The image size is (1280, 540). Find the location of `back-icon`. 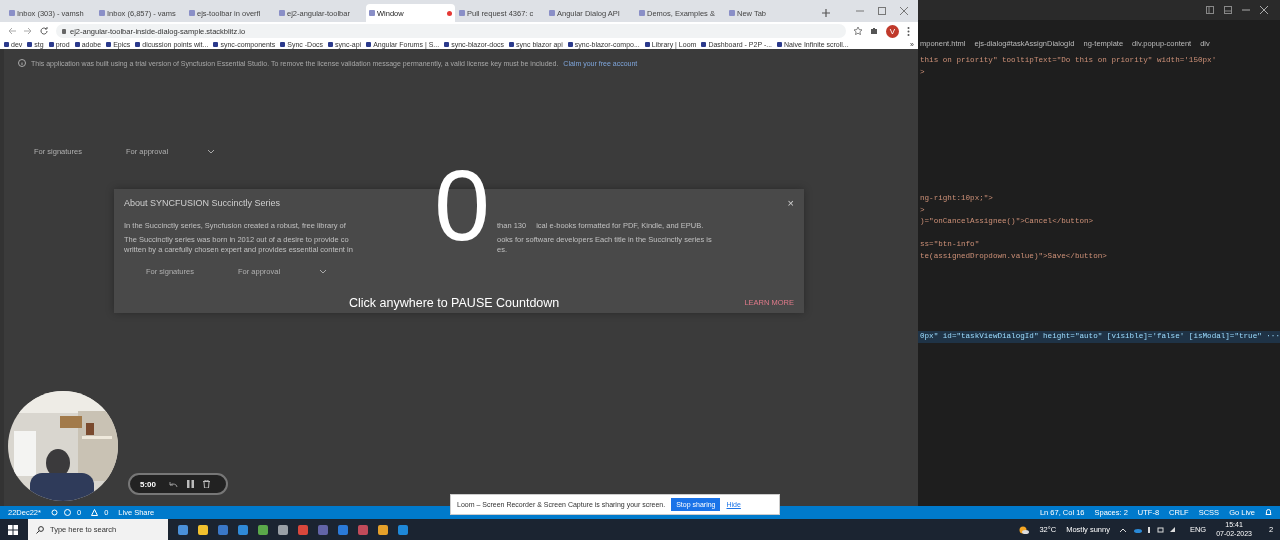

back-icon is located at coordinates (12, 31).